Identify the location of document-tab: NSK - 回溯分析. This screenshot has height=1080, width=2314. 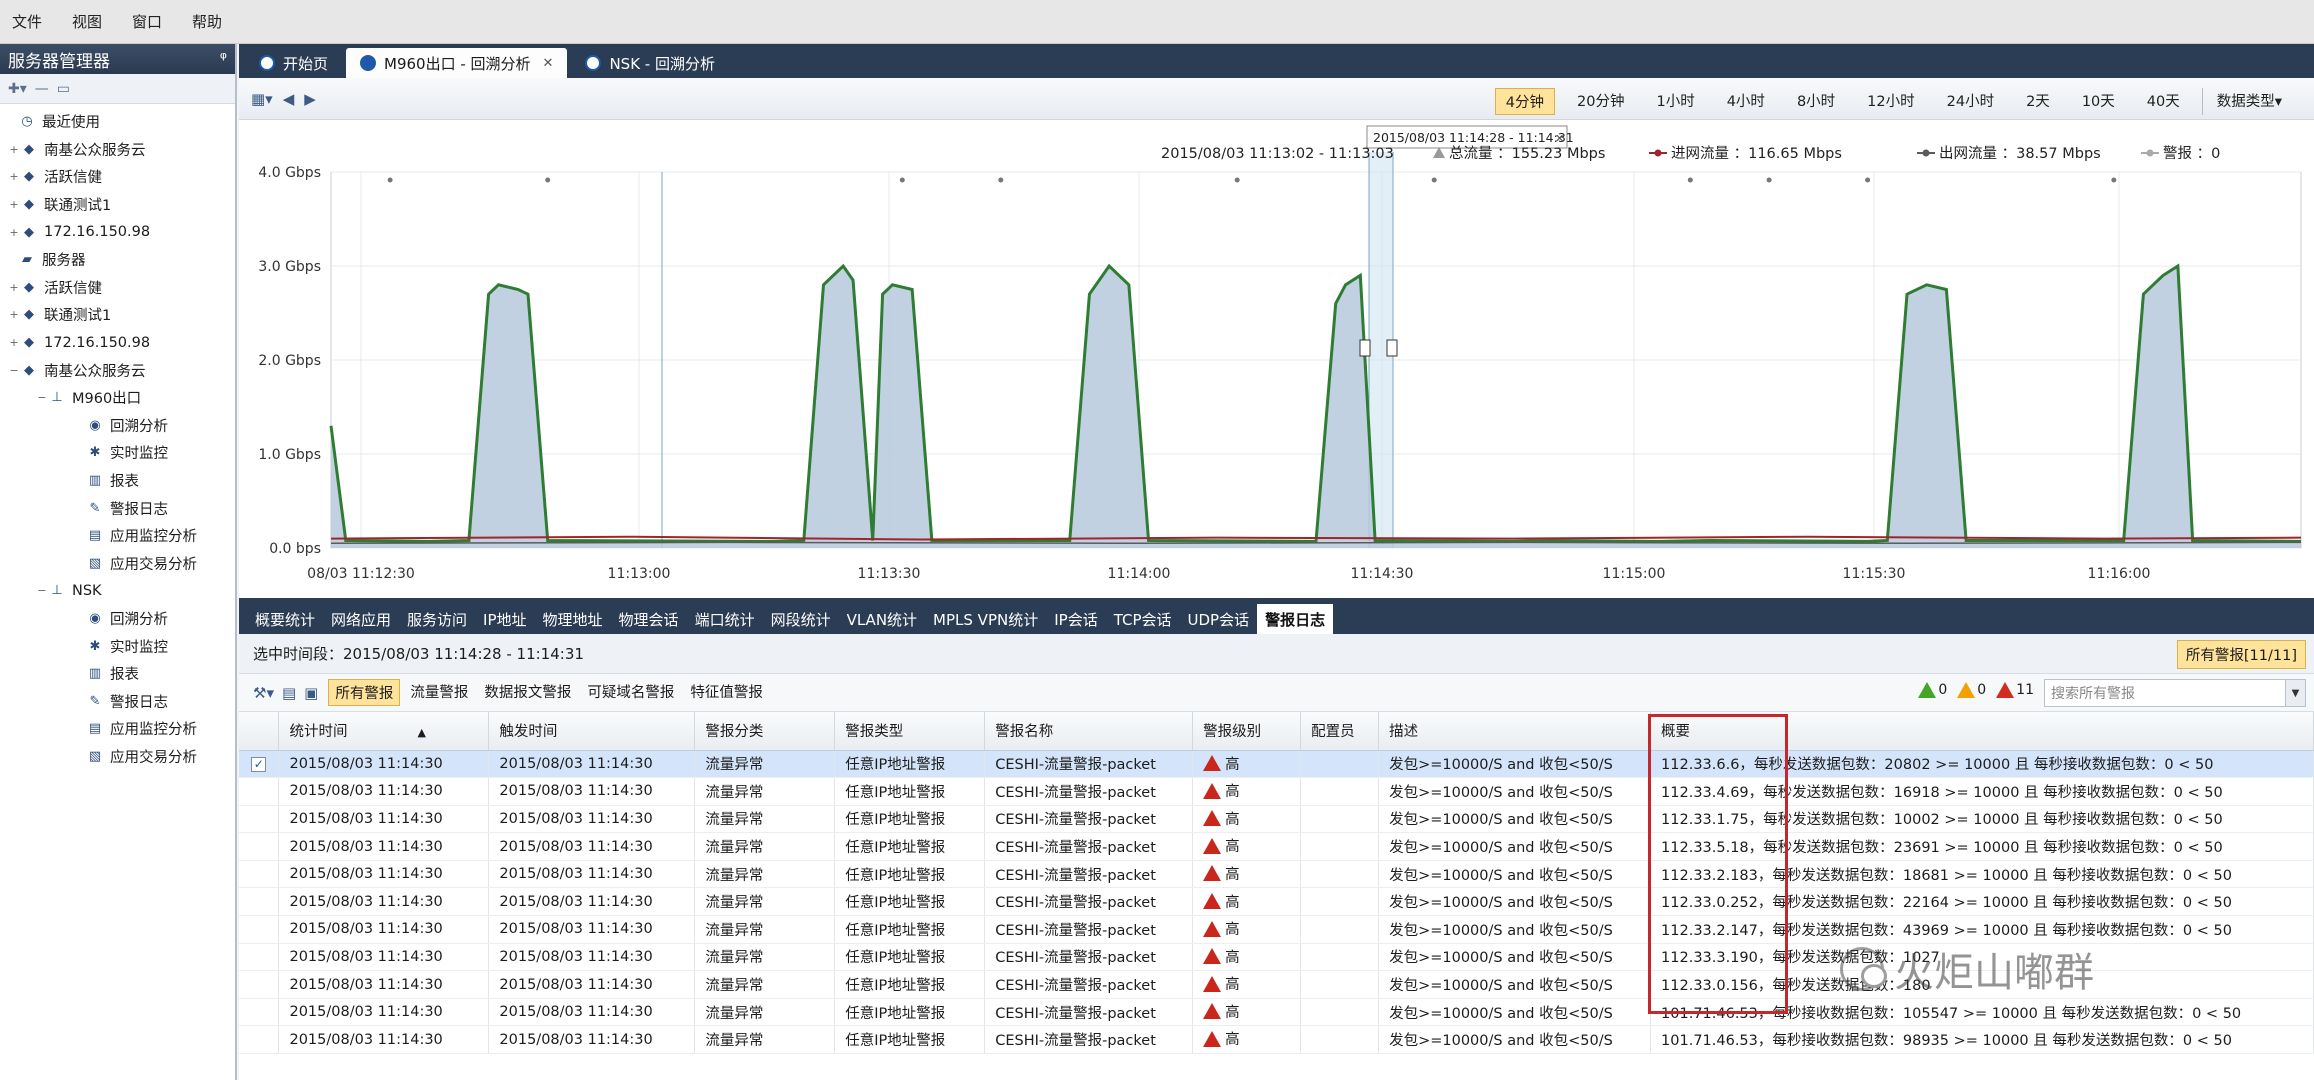
(650, 63).